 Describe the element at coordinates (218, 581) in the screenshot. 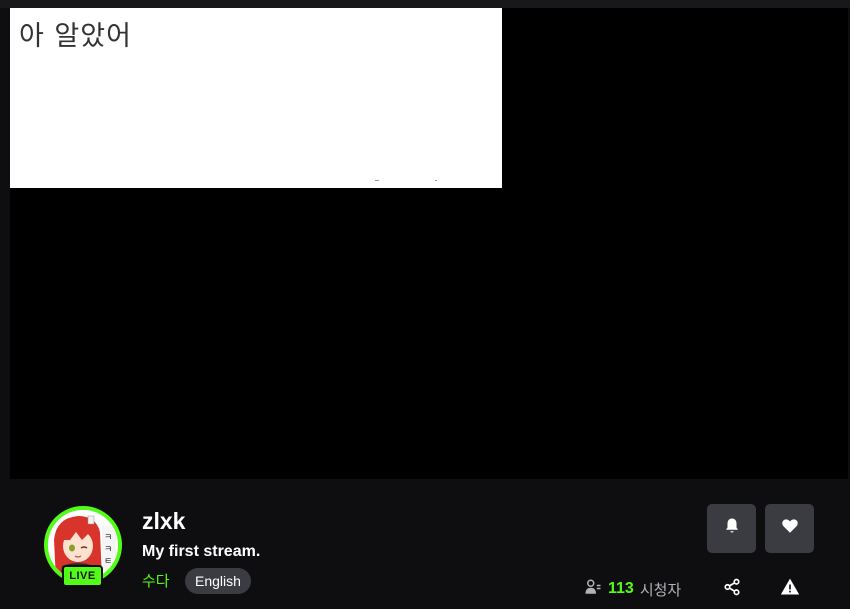

I see `language-tag: English` at that location.